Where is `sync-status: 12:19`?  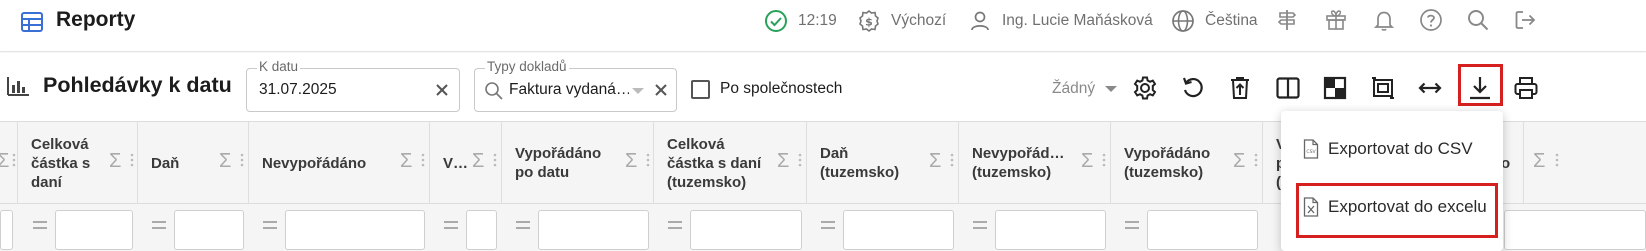
sync-status: 12:19 is located at coordinates (800, 21).